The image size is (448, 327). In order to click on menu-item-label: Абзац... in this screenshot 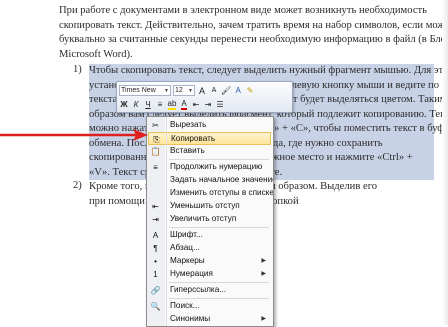, I will do `click(185, 247)`.